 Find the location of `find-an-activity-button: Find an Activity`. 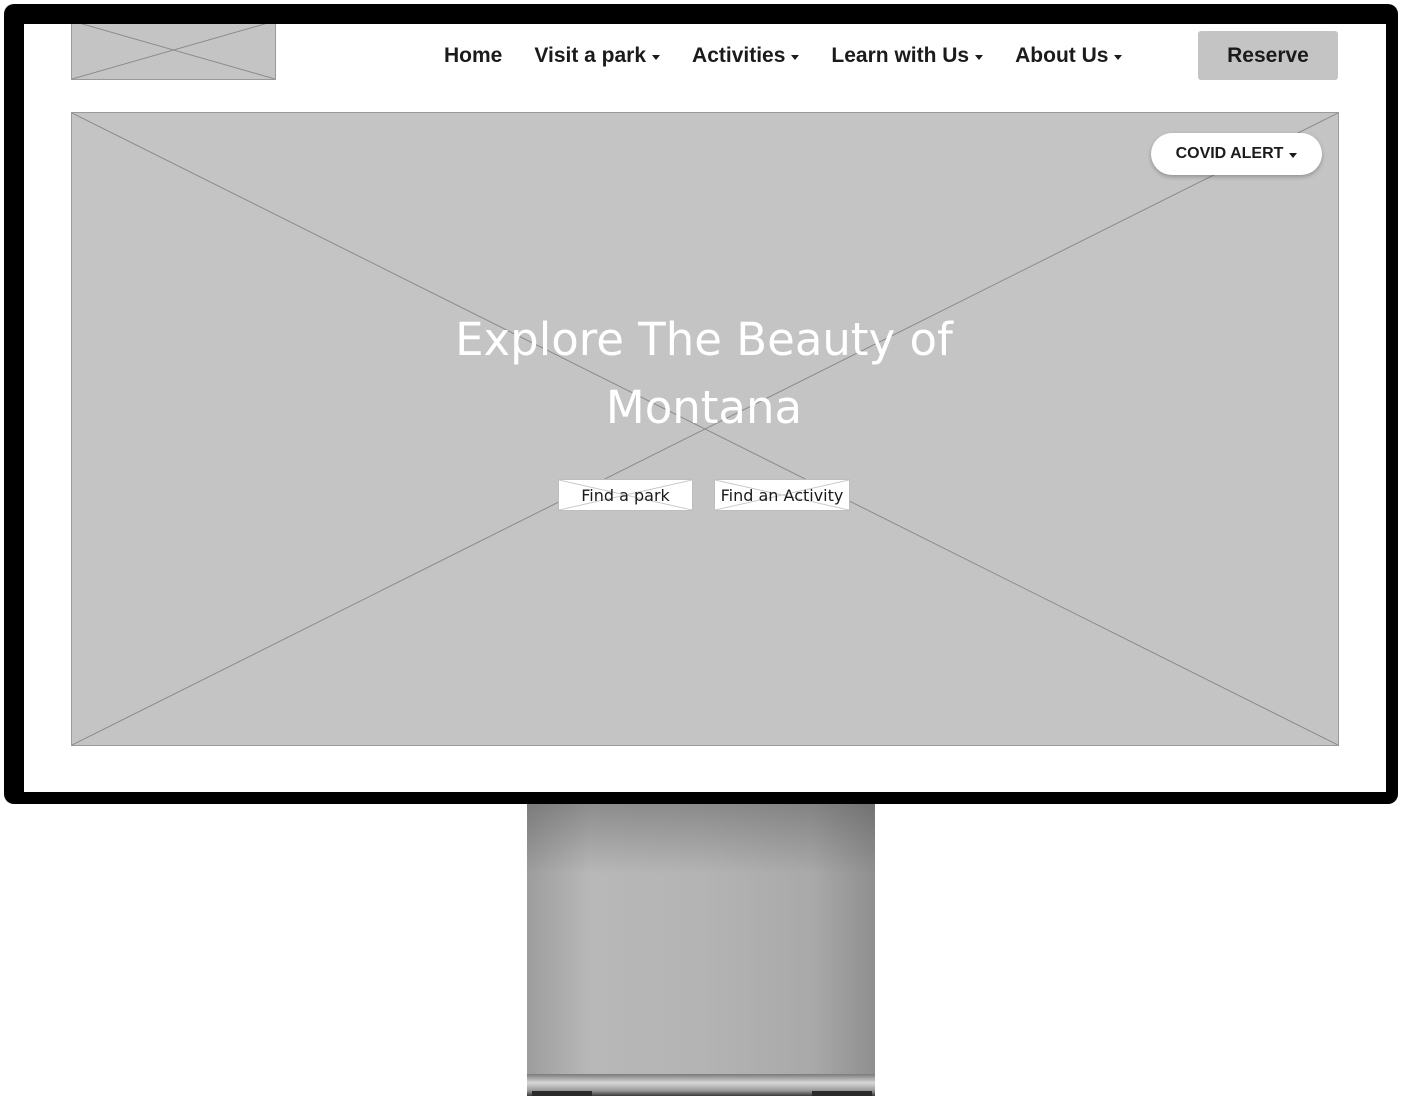

find-an-activity-button: Find an Activity is located at coordinates (782, 495).